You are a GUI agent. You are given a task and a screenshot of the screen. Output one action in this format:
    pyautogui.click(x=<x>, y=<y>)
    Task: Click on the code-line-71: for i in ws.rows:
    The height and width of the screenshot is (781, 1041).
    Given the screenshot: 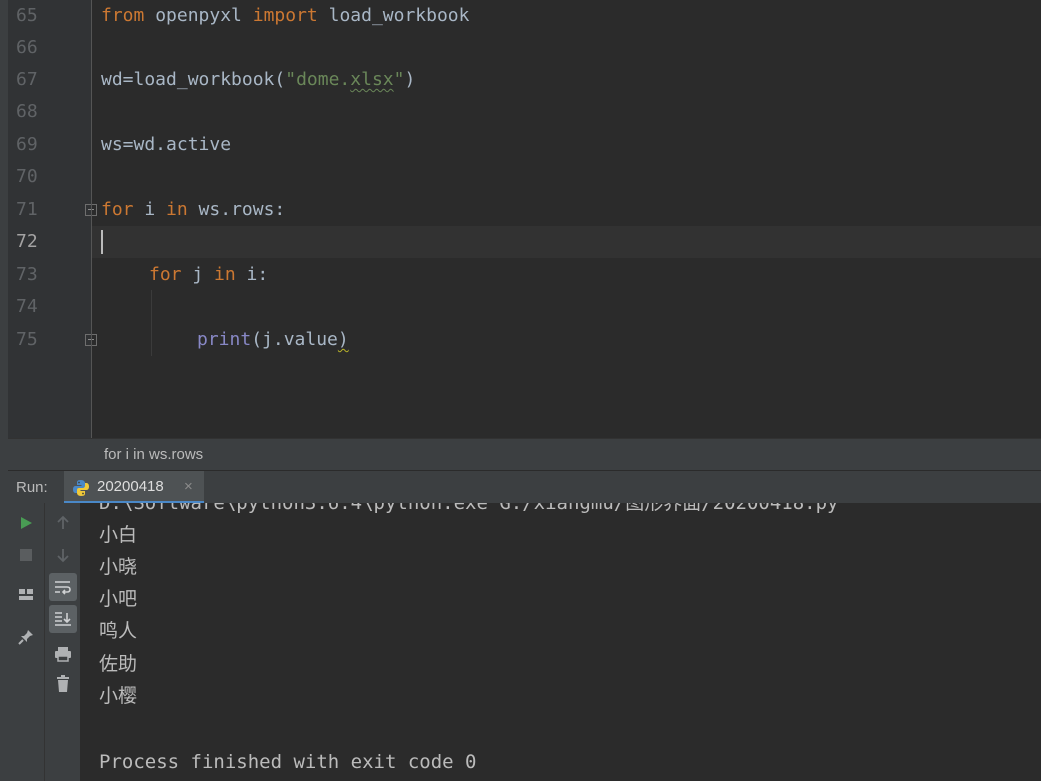 What is the action you would take?
    pyautogui.click(x=193, y=210)
    